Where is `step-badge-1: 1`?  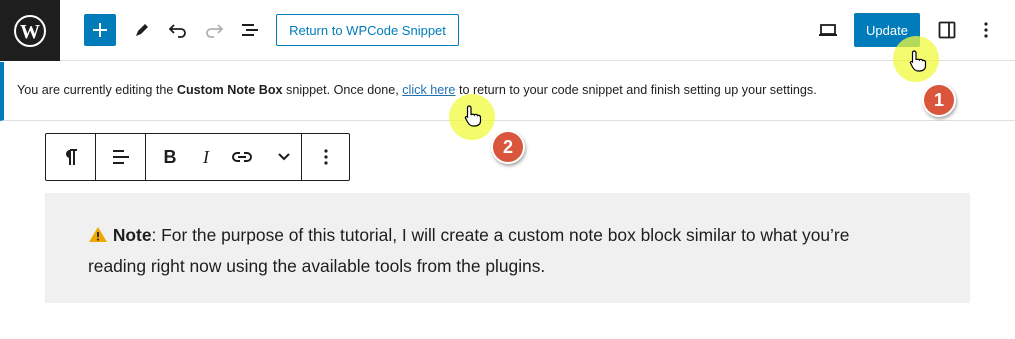 step-badge-1: 1 is located at coordinates (939, 100).